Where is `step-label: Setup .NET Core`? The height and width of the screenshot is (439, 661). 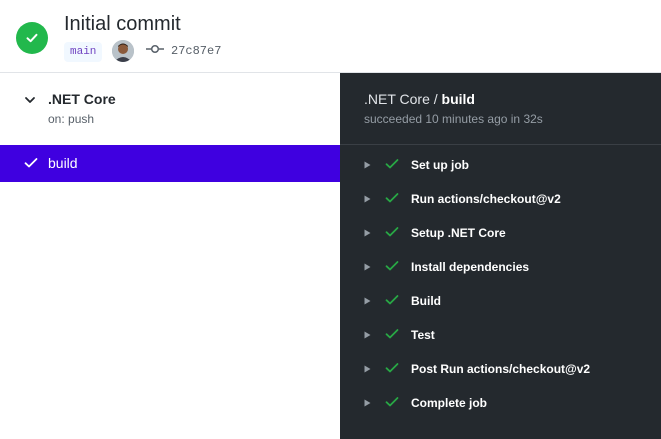 step-label: Setup .NET Core is located at coordinates (458, 233).